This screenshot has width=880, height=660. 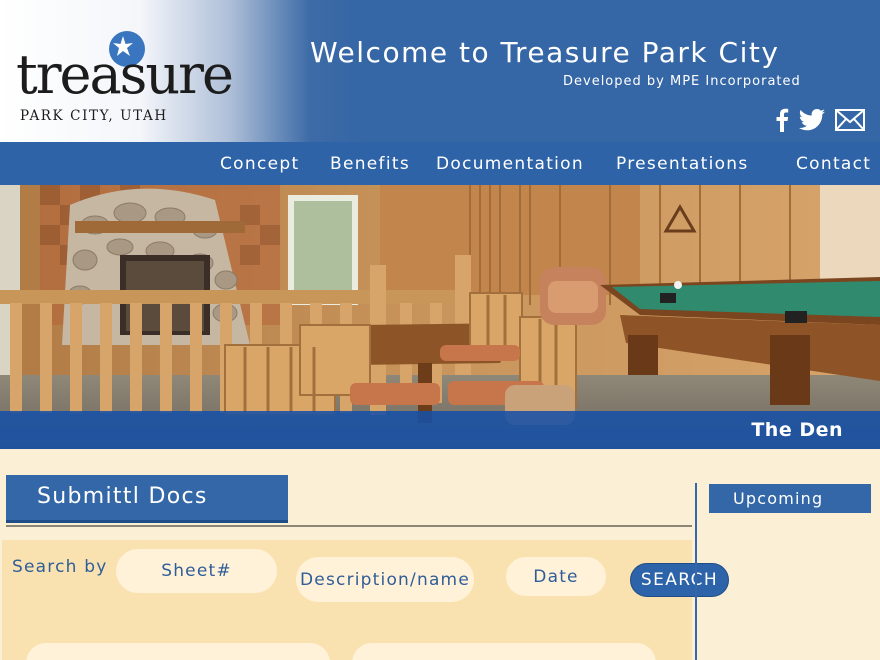 I want to click on description-name-field: Description/name, so click(x=385, y=579).